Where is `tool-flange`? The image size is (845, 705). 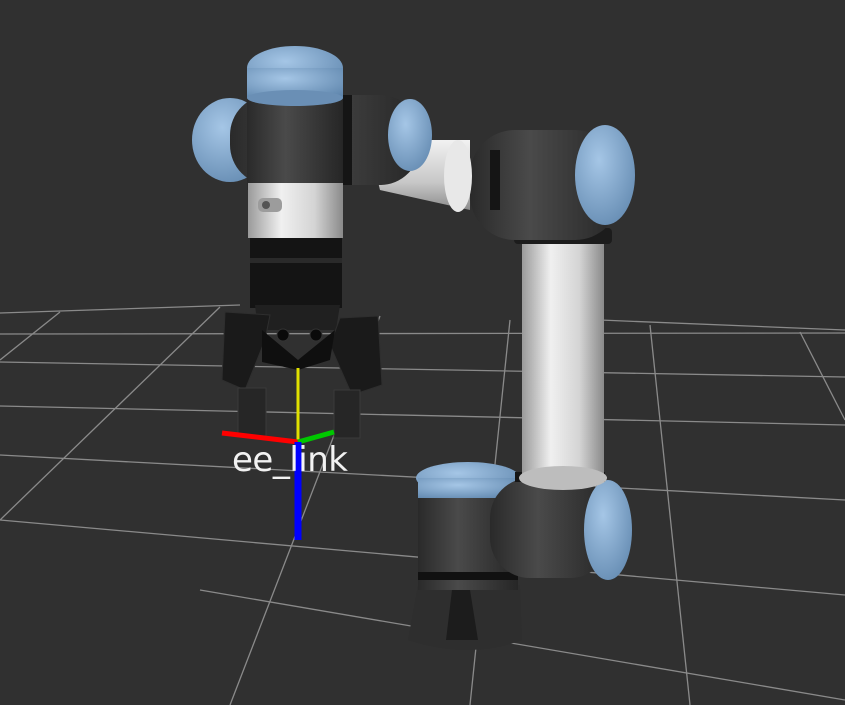
tool-flange is located at coordinates (295, 210).